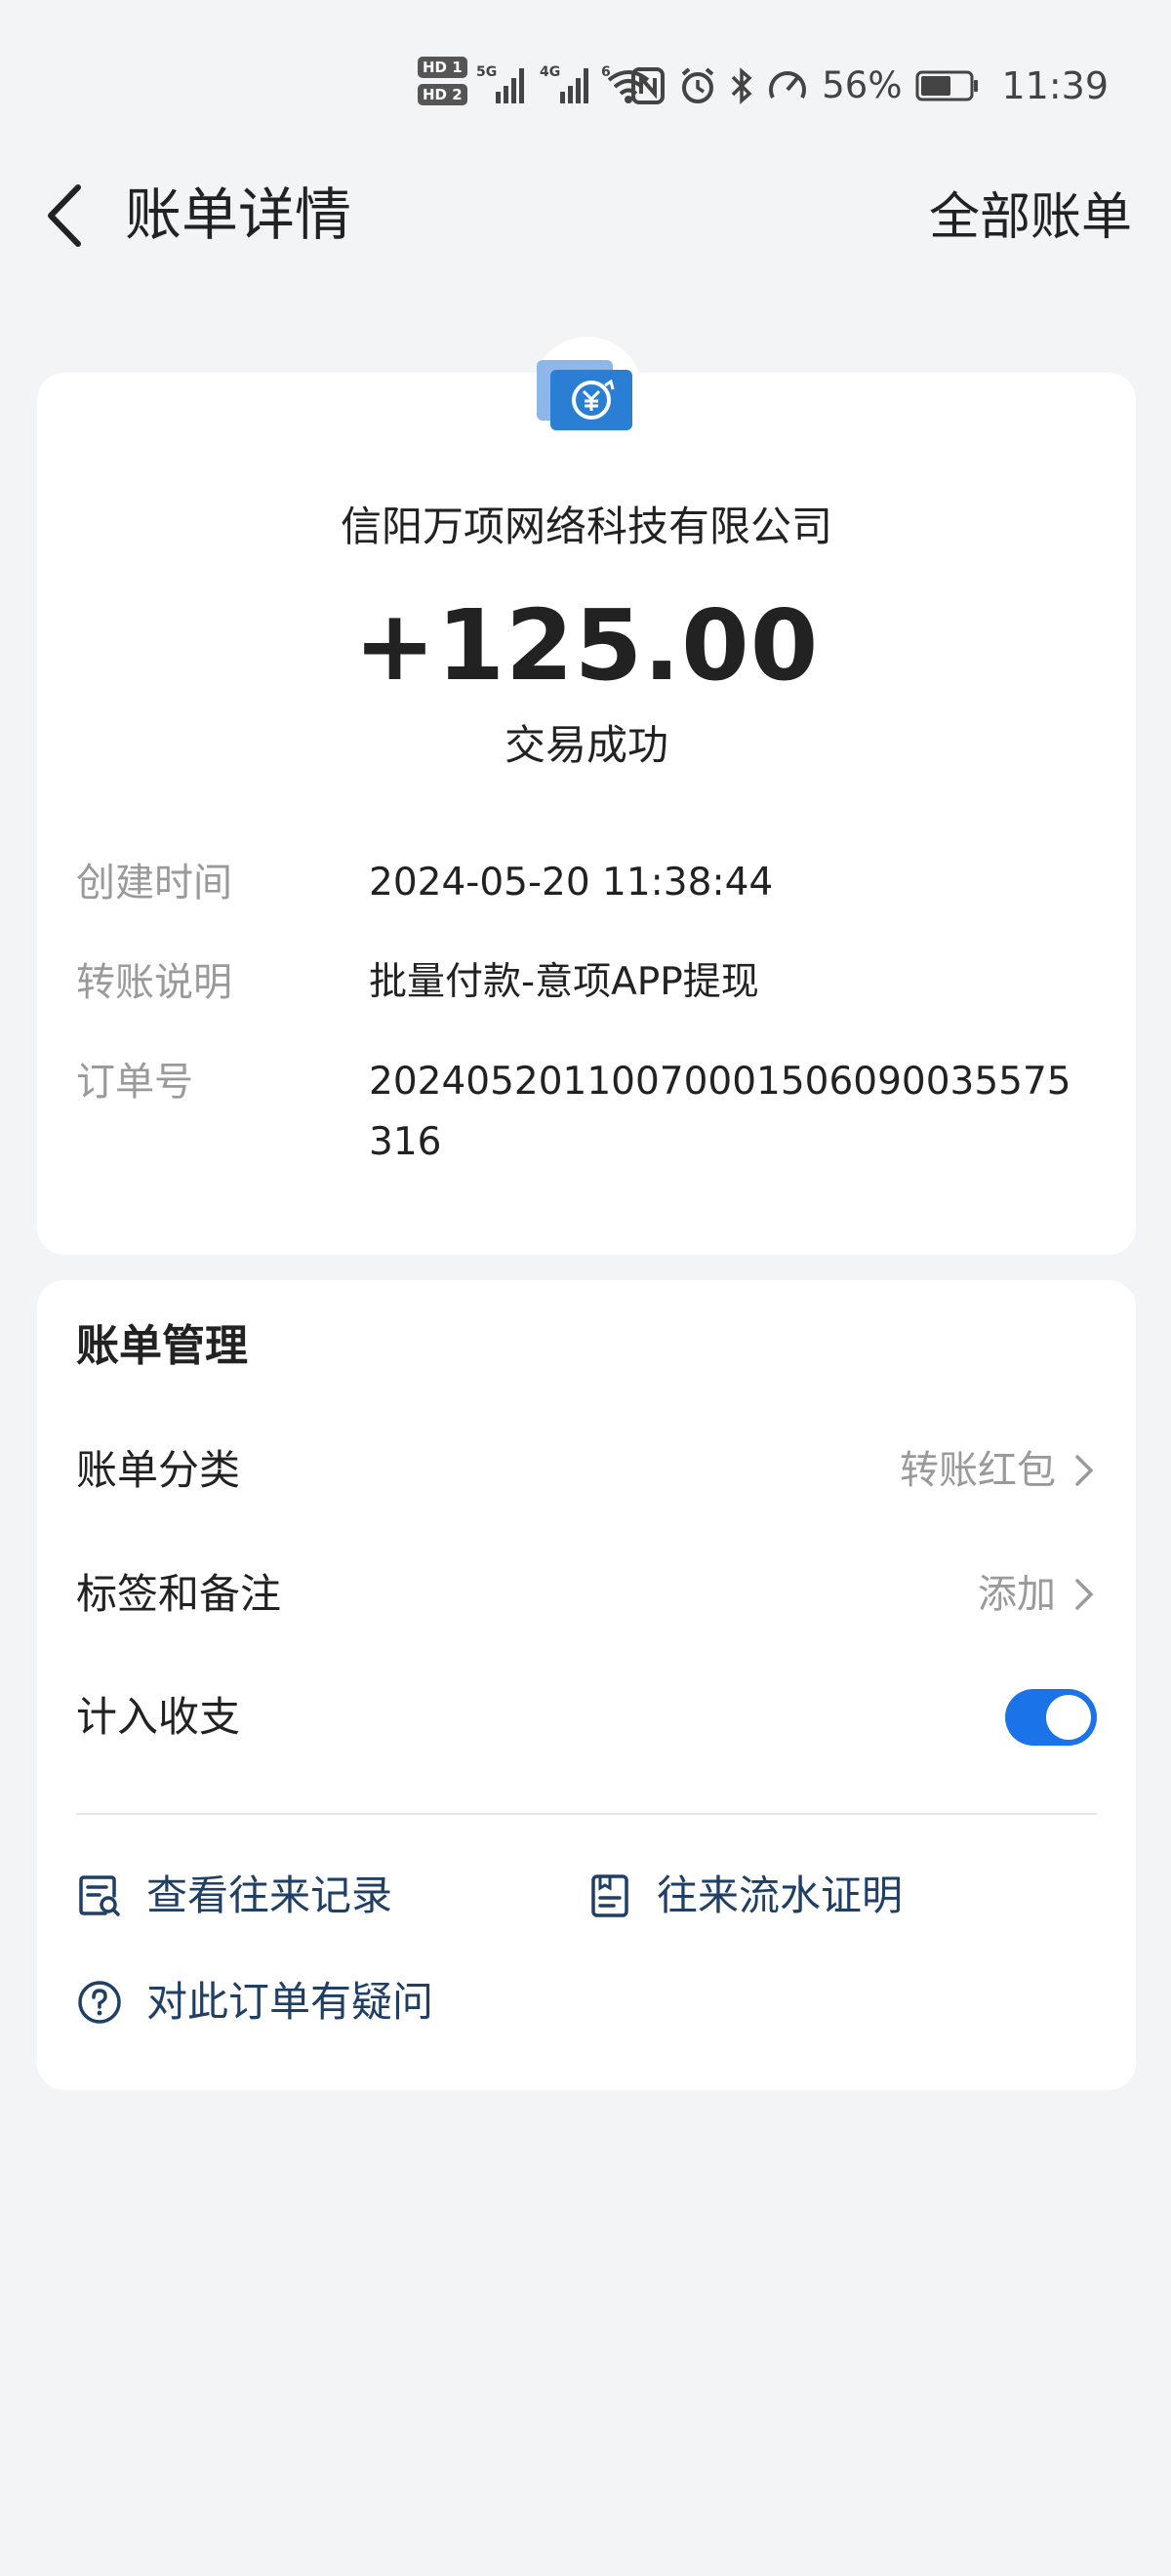 This screenshot has width=1171, height=2576. Describe the element at coordinates (720, 1112) in the screenshot. I see `order-number-value: 20240520110070001506090035575316` at that location.